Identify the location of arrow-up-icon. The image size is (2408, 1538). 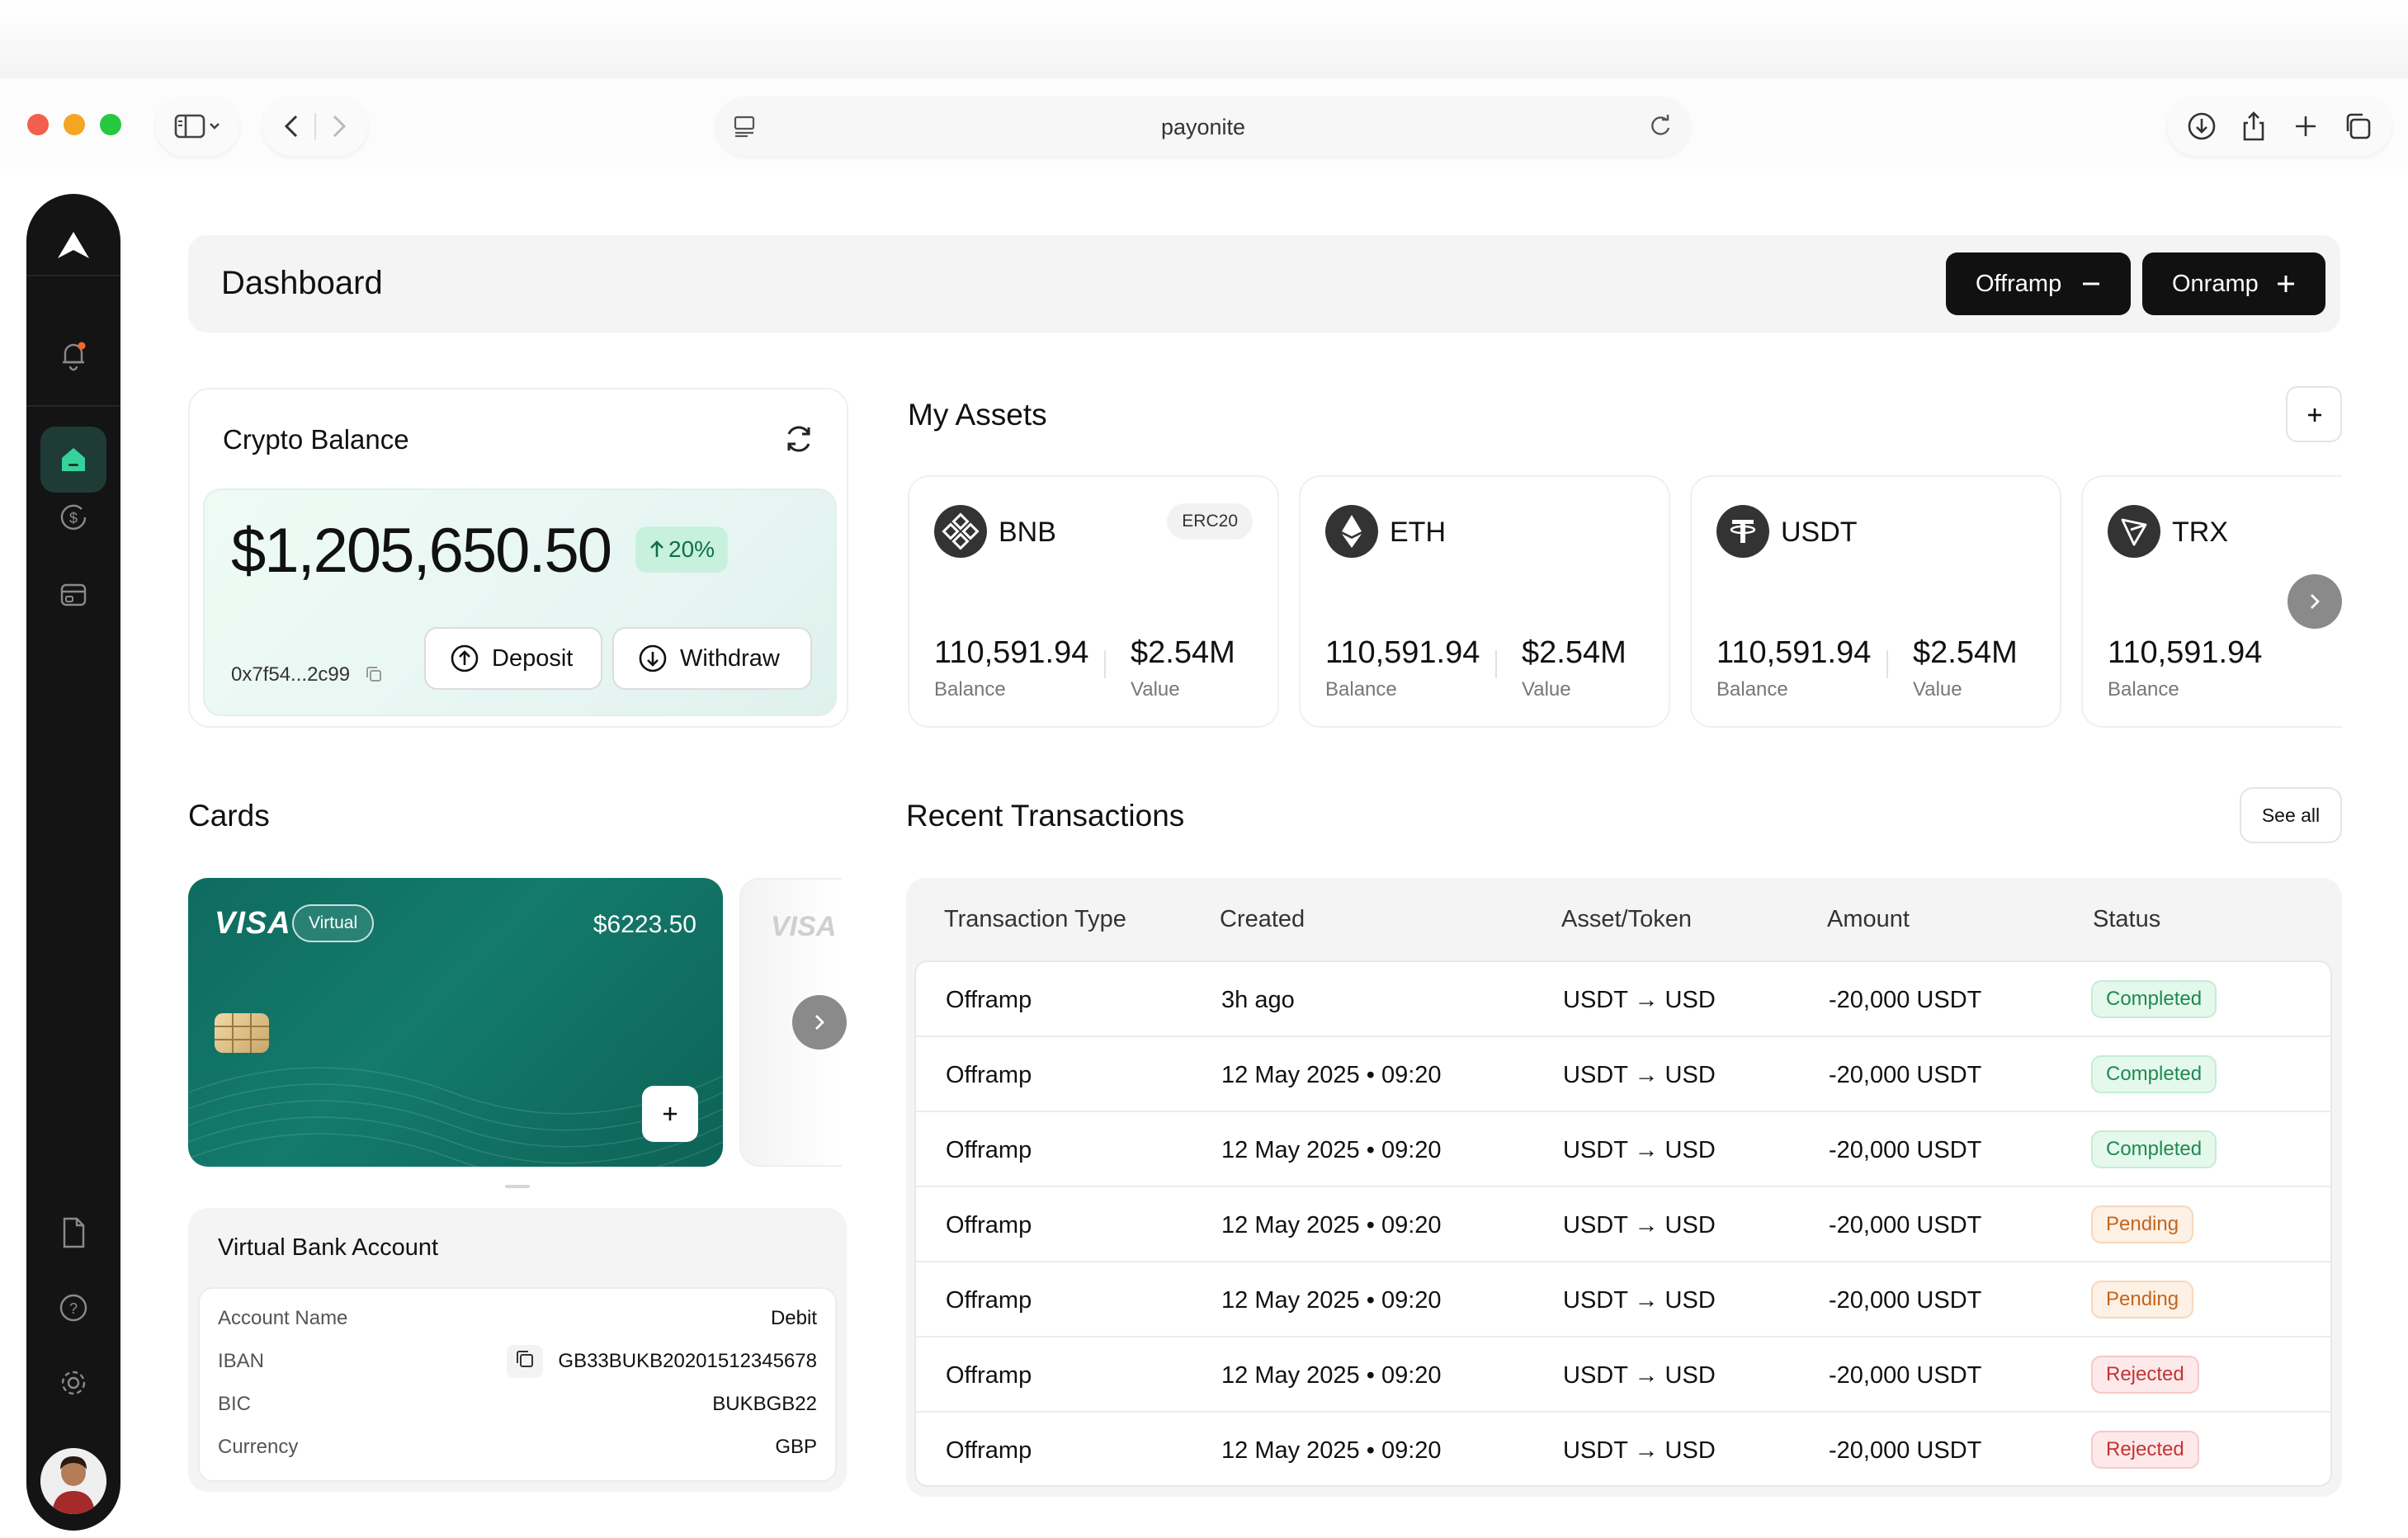
(656, 548).